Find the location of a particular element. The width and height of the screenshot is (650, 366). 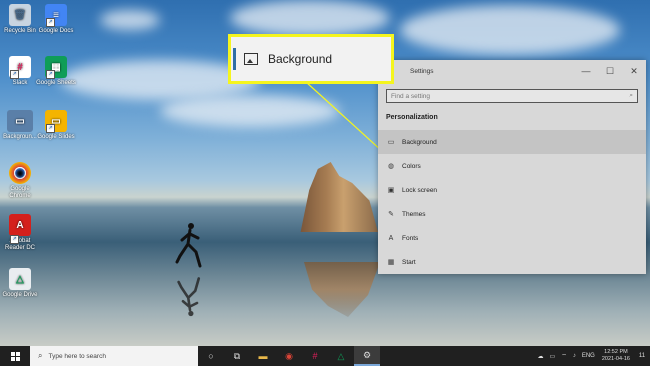

slack-icon: # is located at coordinates (315, 356).